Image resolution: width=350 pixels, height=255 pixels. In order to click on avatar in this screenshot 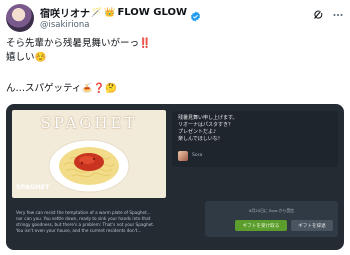, I will do `click(20, 18)`.